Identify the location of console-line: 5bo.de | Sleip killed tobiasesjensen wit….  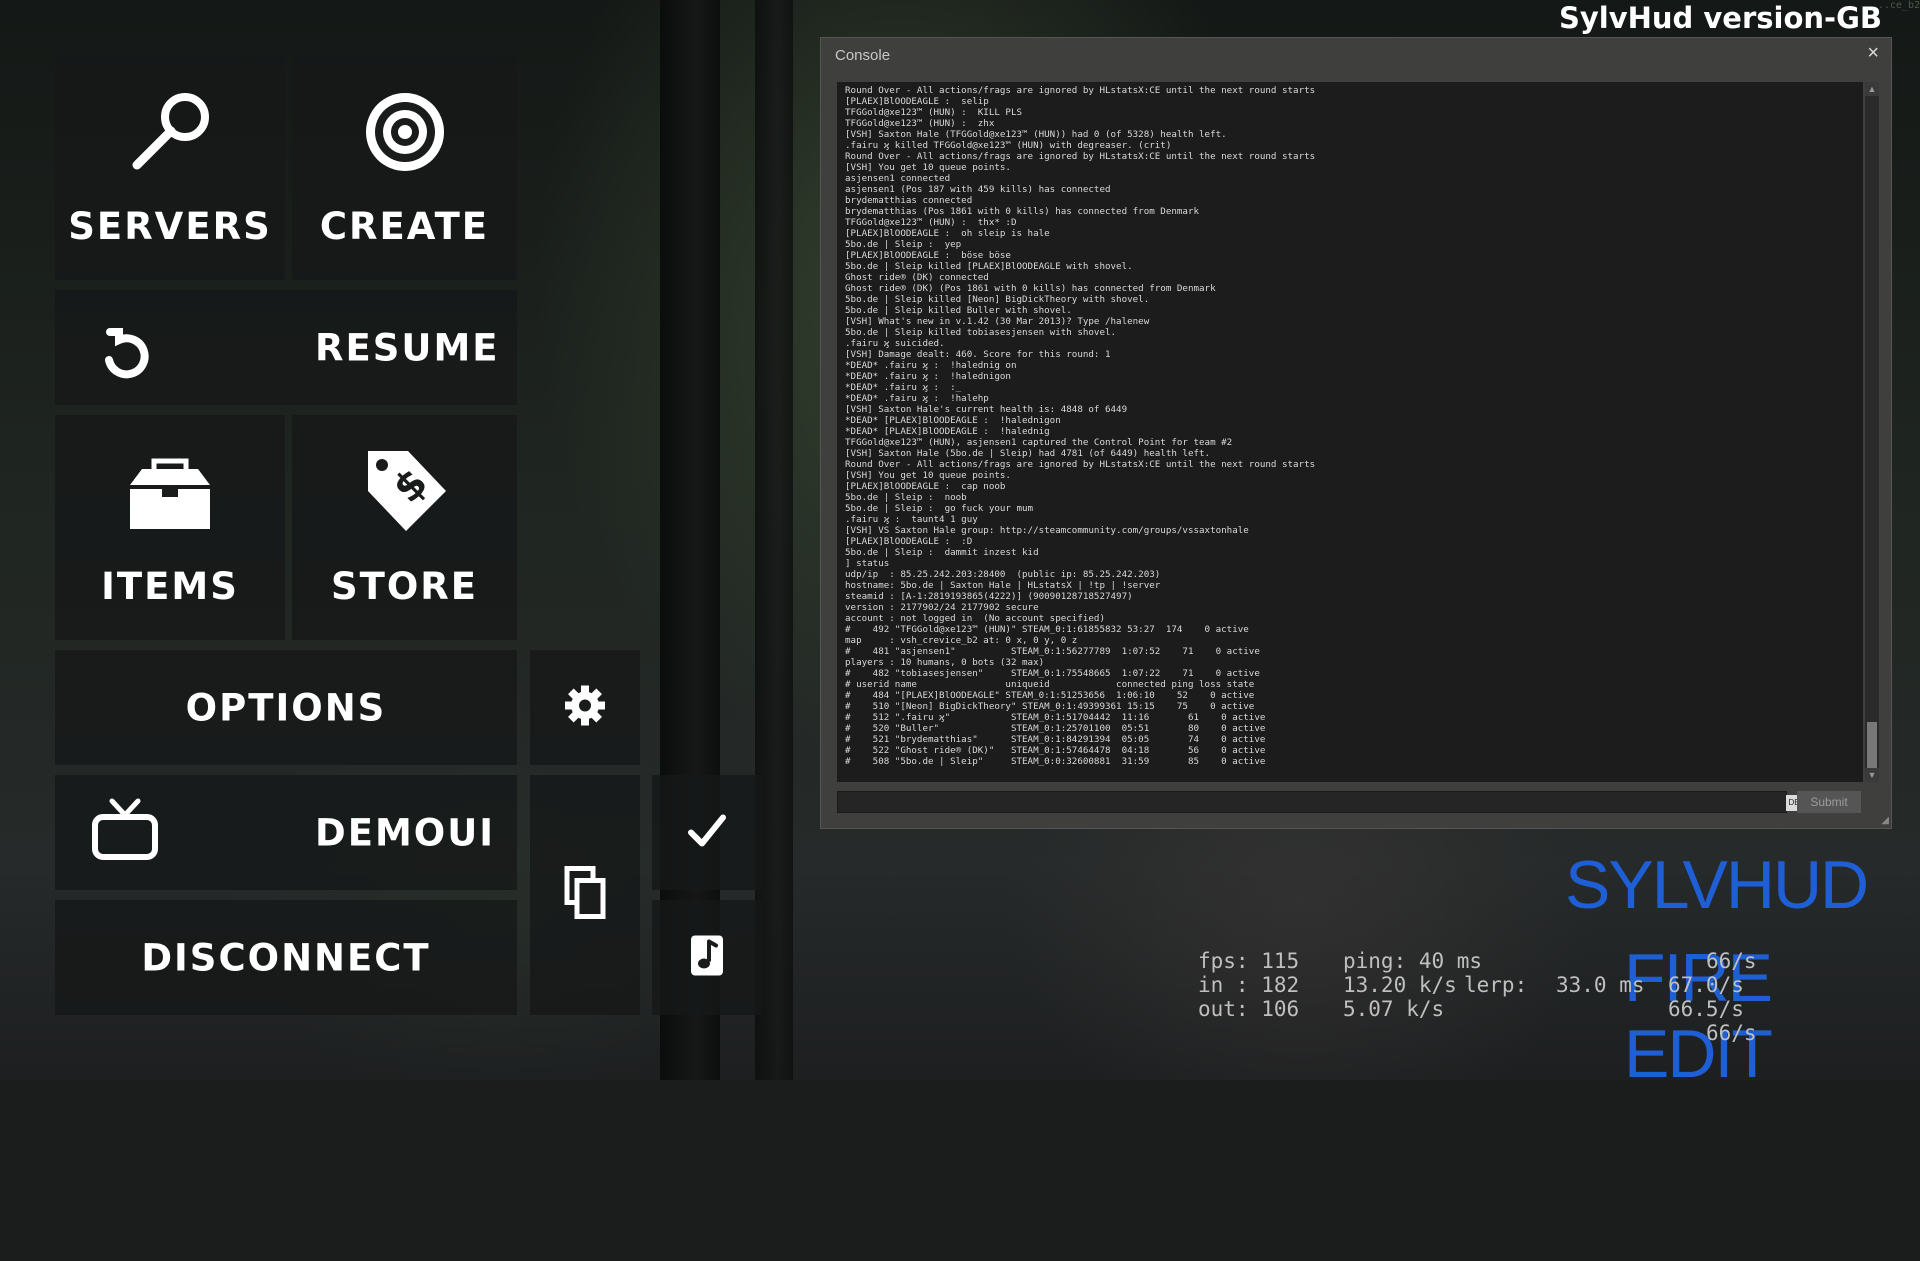
(981, 332).